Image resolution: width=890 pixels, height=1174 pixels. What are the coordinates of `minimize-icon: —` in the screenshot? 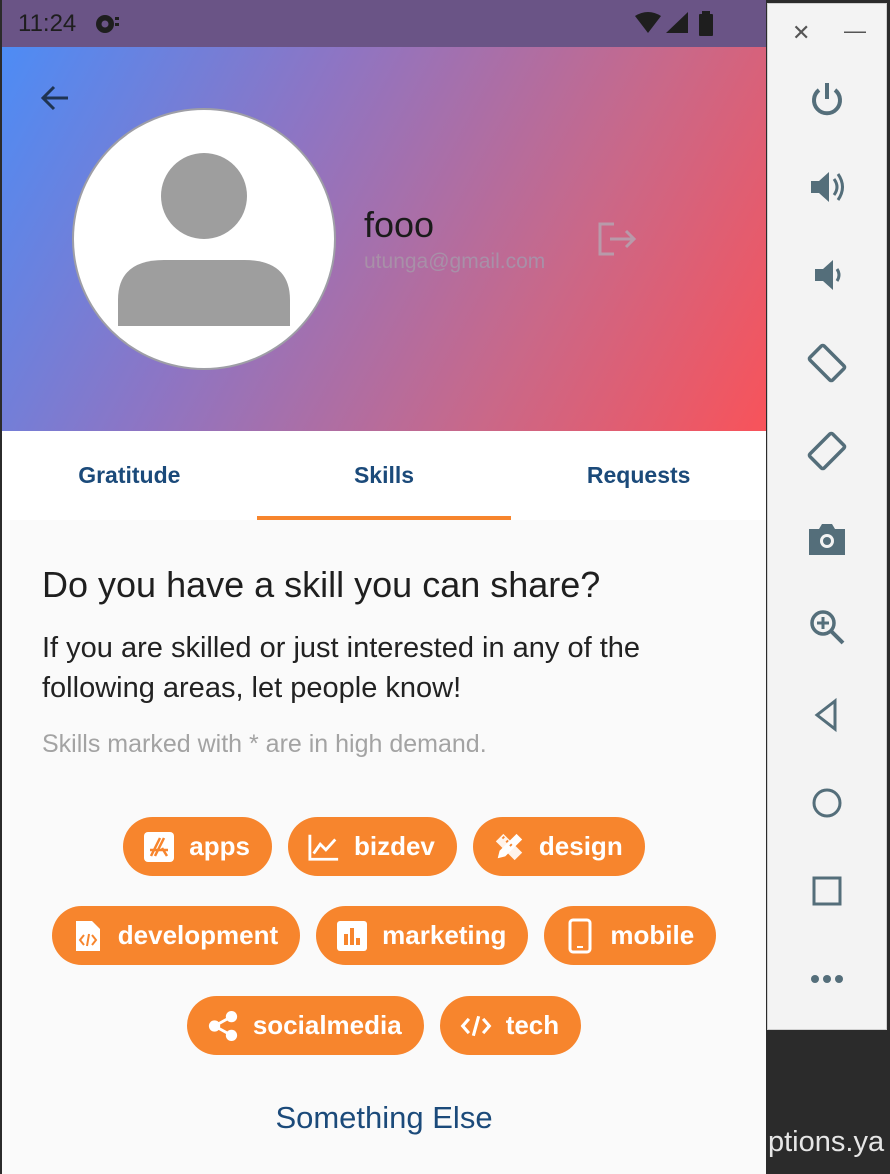 It's located at (855, 31).